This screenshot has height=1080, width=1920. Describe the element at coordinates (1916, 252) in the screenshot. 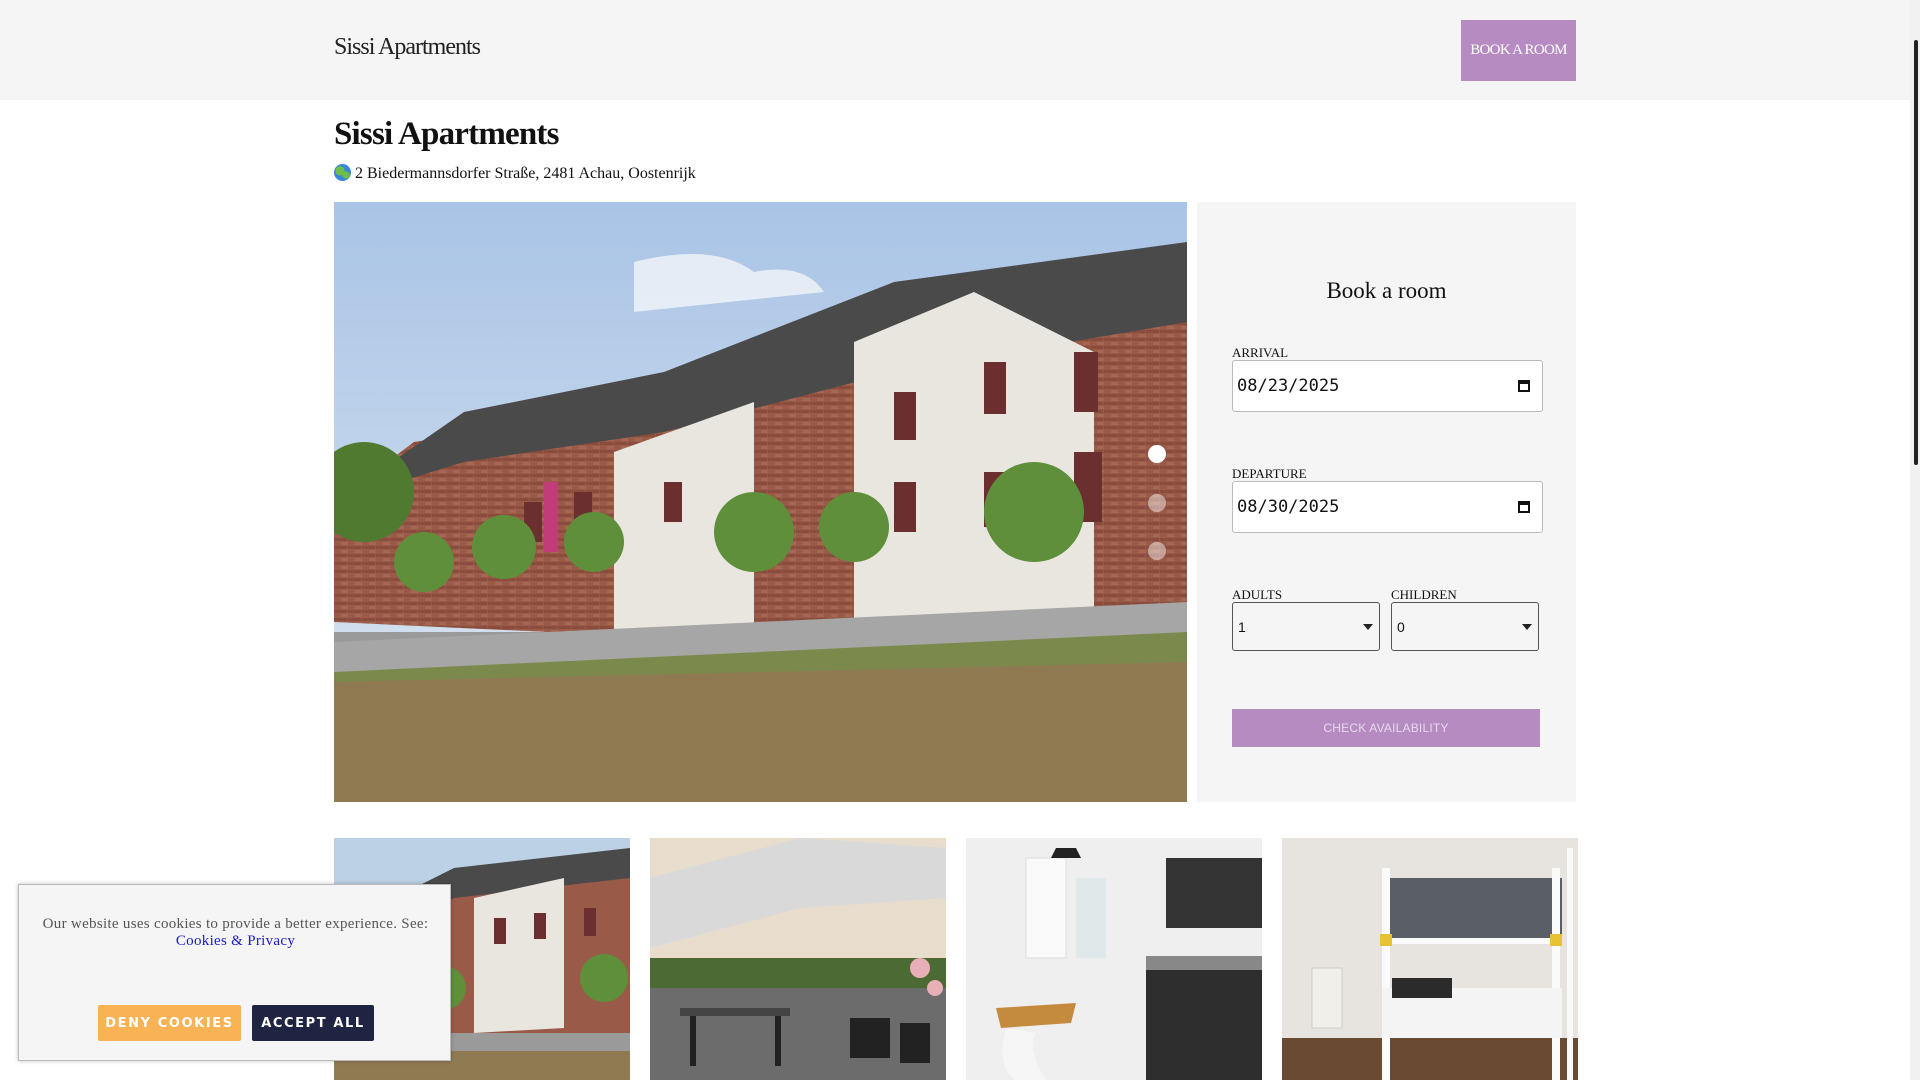

I see `scrollbar-thumb` at that location.